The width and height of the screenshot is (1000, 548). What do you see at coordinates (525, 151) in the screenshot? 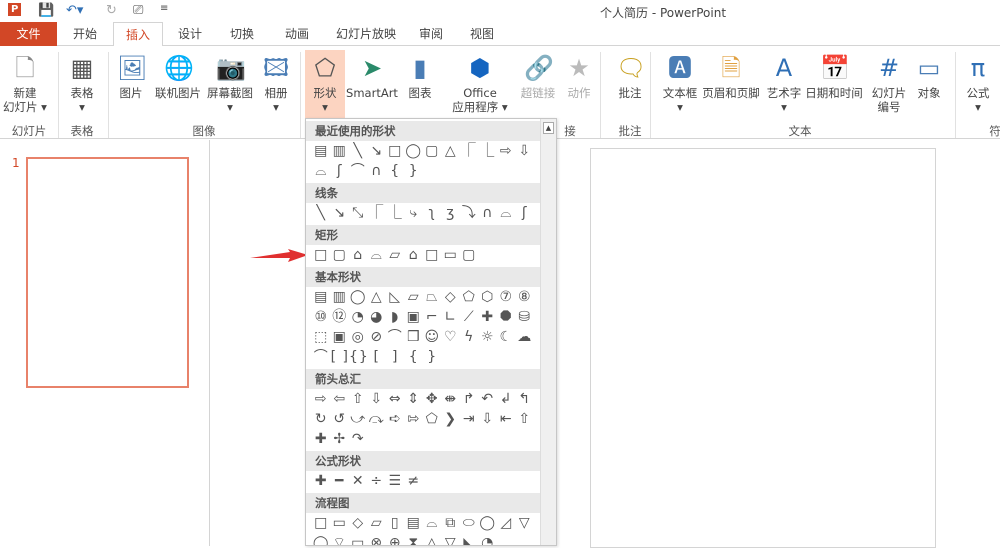
I see `shape-item: ⇩` at bounding box center [525, 151].